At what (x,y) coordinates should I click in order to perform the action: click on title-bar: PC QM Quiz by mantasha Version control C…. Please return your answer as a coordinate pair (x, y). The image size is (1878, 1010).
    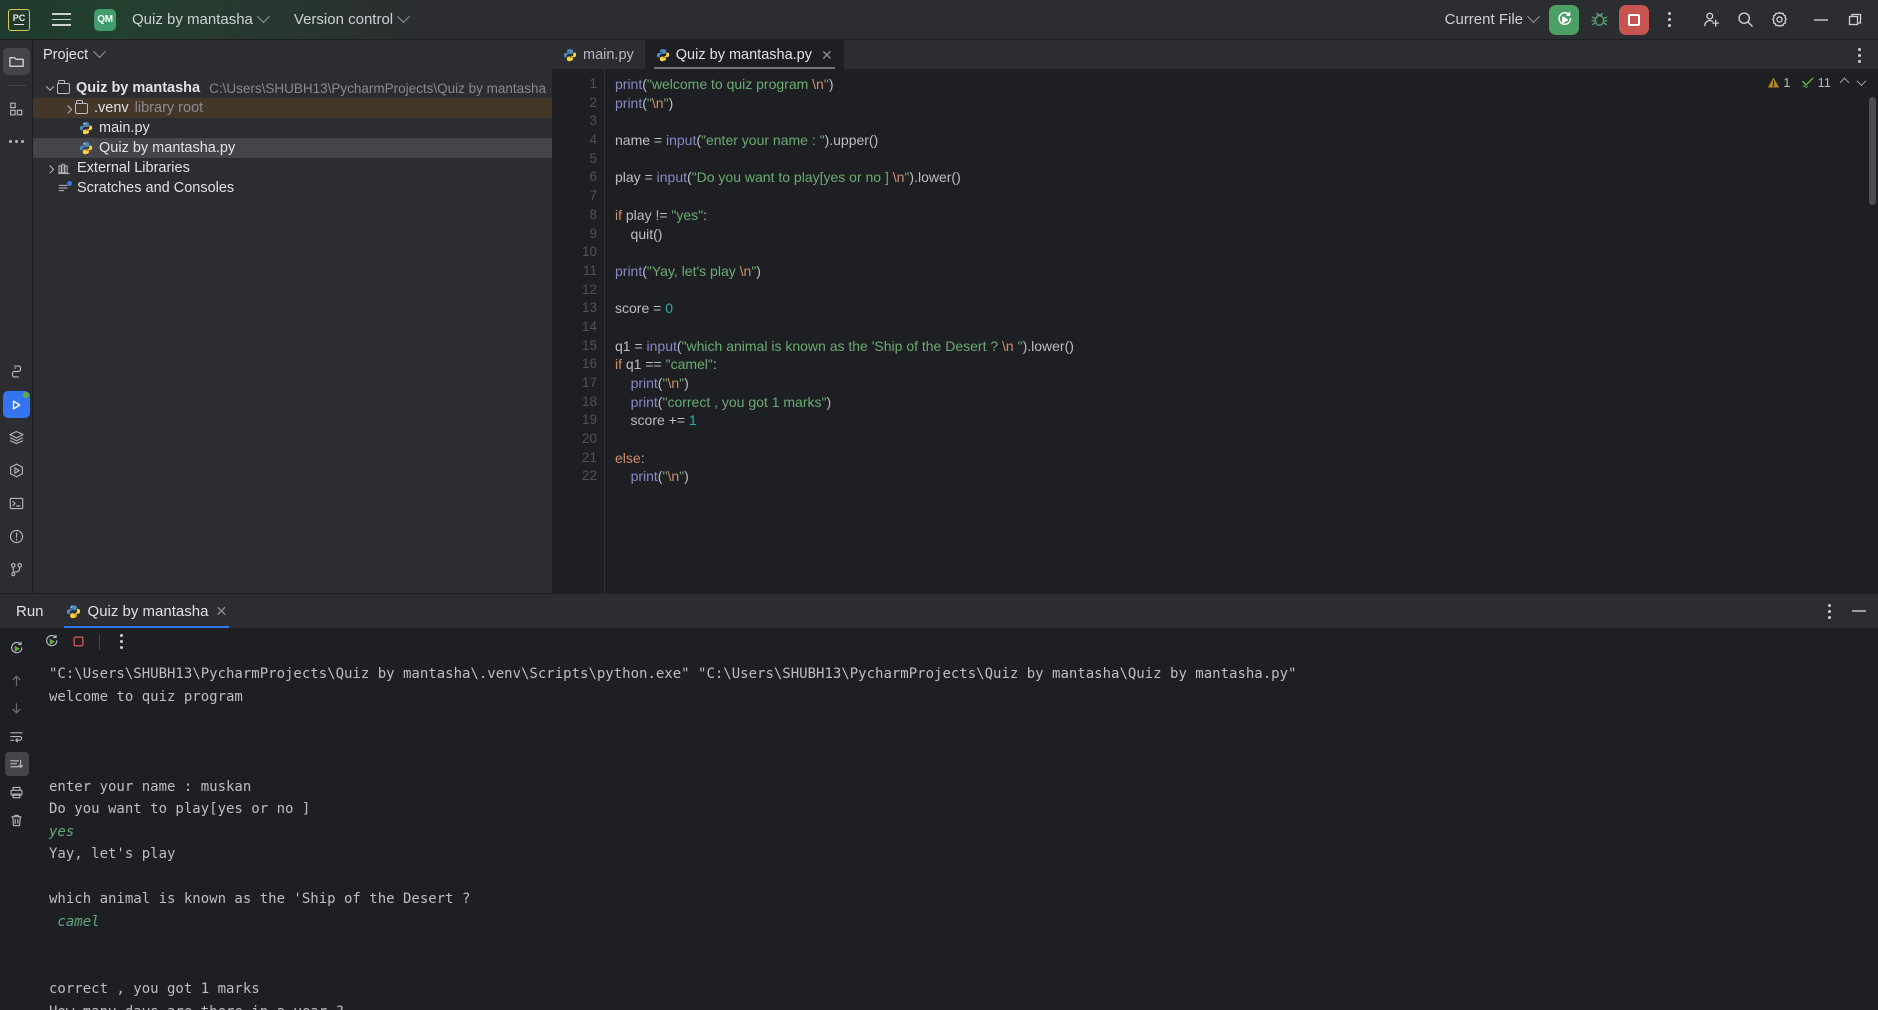
    Looking at the image, I should click on (939, 20).